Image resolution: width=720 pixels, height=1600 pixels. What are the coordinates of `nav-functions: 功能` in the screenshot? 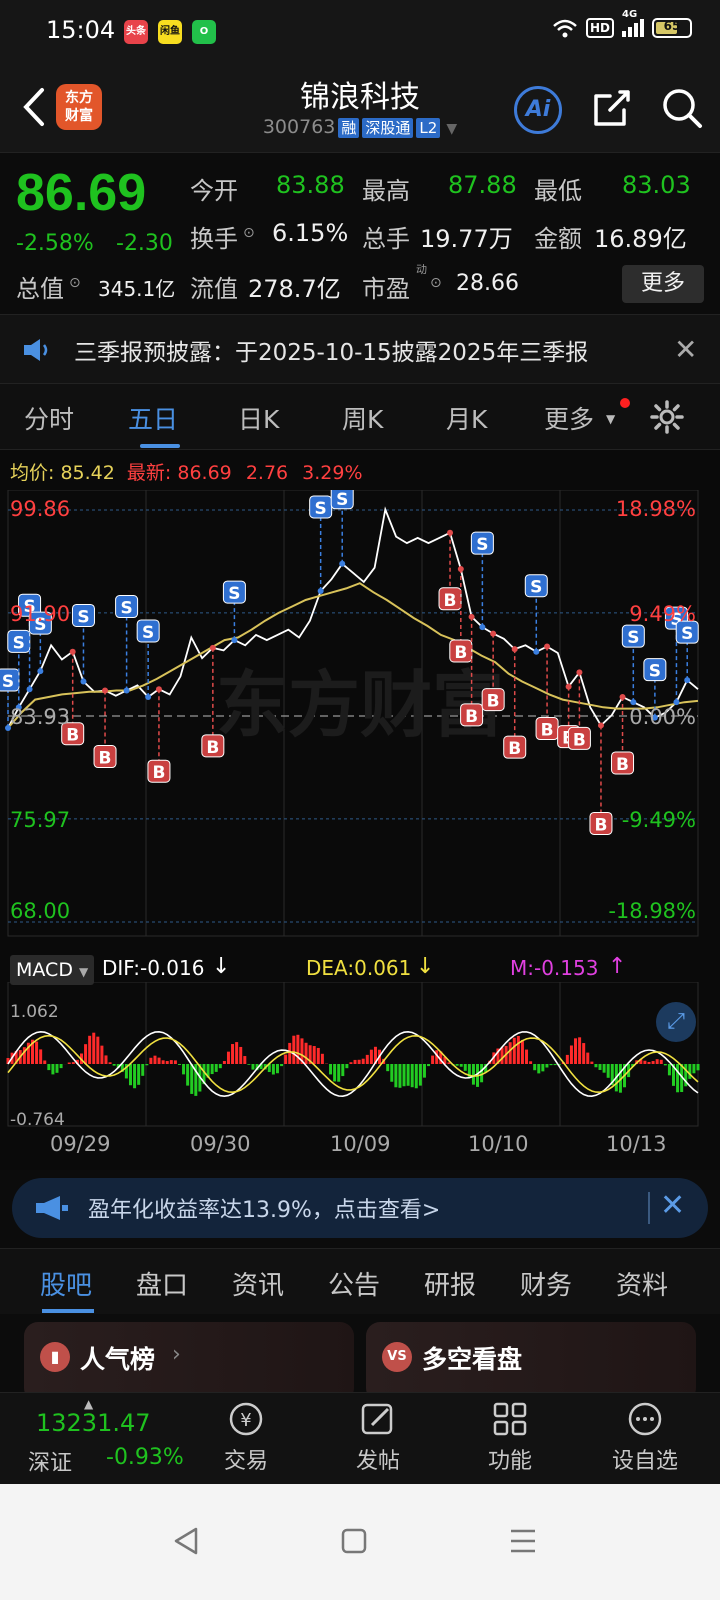 It's located at (510, 1437).